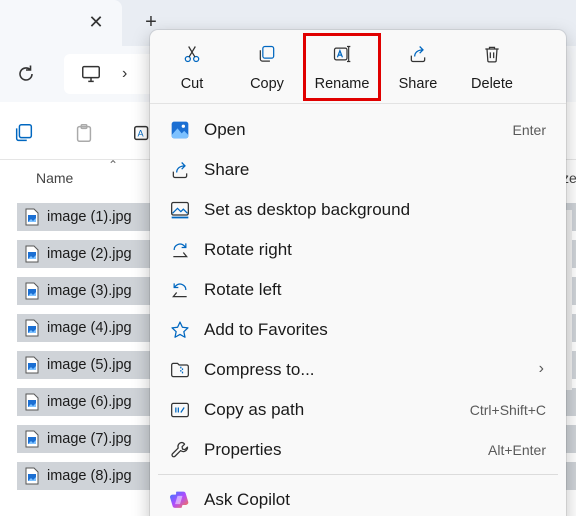 This screenshot has width=576, height=516. What do you see at coordinates (418, 84) in the screenshot?
I see `share-label: Share` at bounding box center [418, 84].